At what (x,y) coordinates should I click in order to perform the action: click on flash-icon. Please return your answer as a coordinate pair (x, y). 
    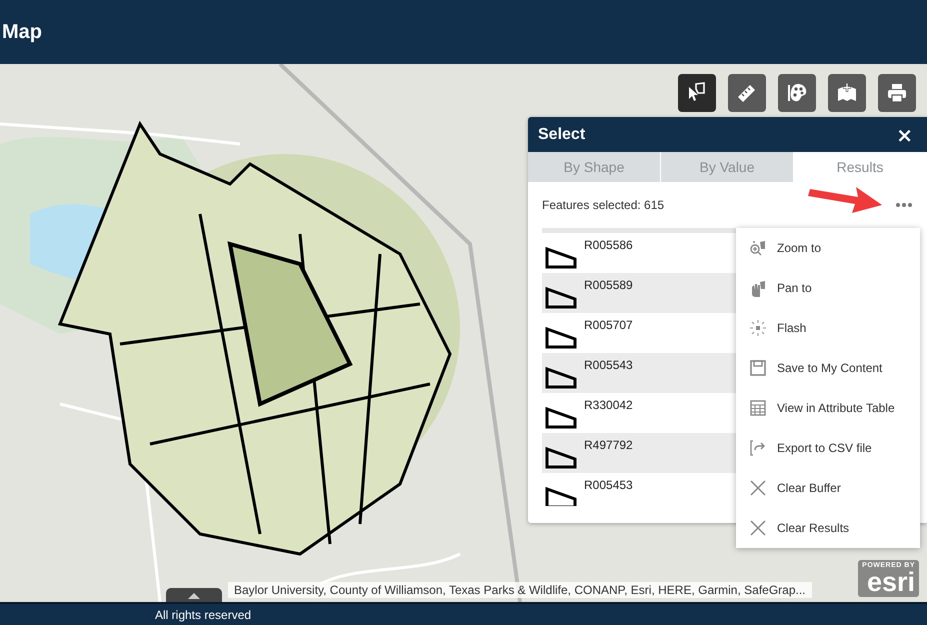
    Looking at the image, I should click on (758, 328).